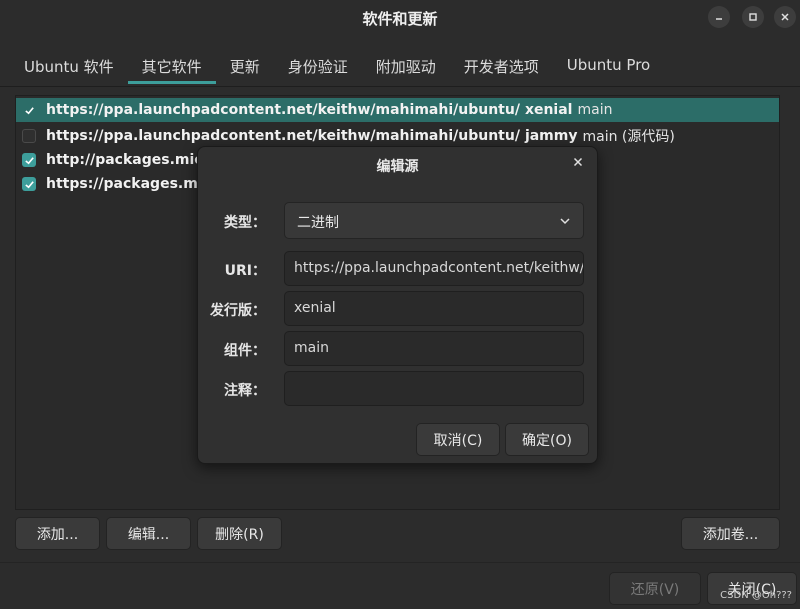  What do you see at coordinates (400, 562) in the screenshot?
I see `footer-divider` at bounding box center [400, 562].